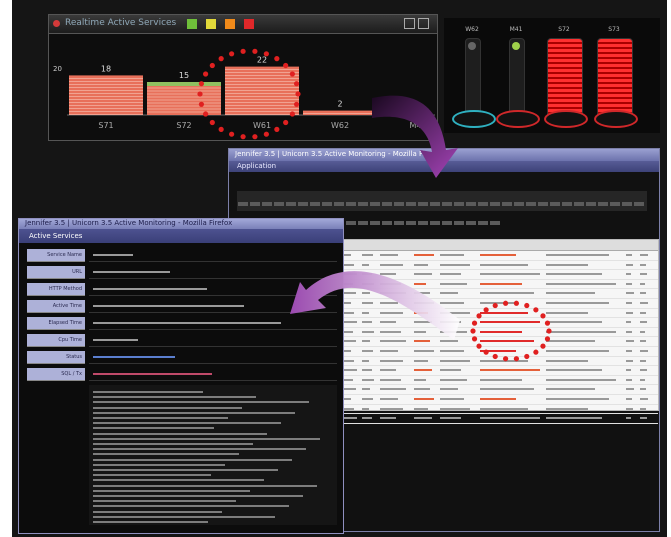 The width and height of the screenshot is (671, 537). What do you see at coordinates (415, 136) in the screenshot?
I see `curved-arrow-icon` at bounding box center [415, 136].